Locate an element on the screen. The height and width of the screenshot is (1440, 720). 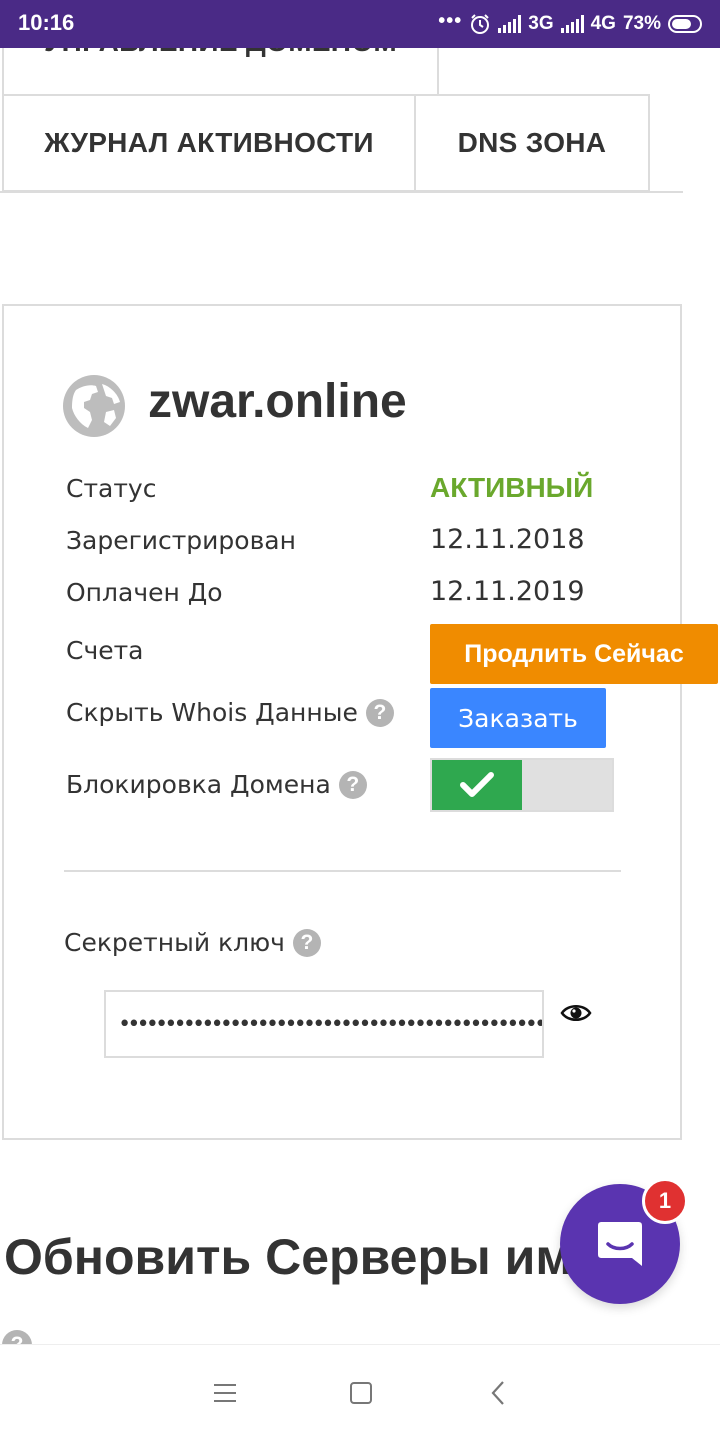
tabs-underline is located at coordinates (341, 192).